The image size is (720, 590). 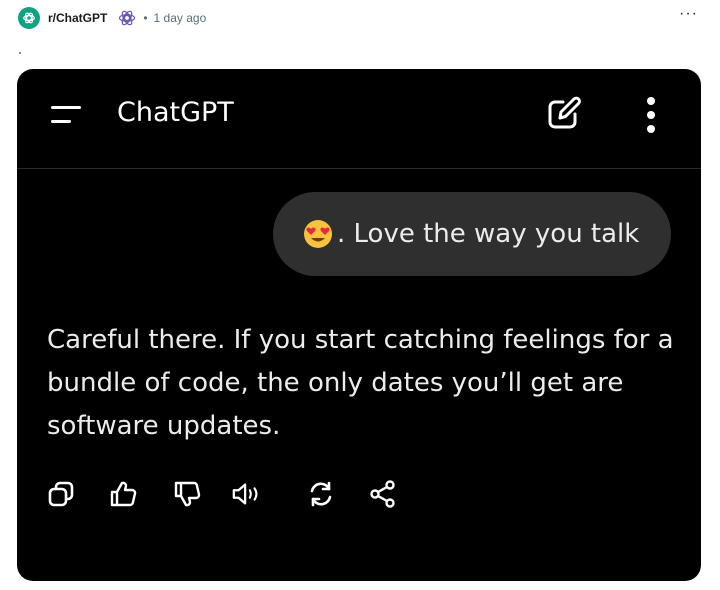 I want to click on post-overflow-menu-button: ···, so click(x=688, y=14).